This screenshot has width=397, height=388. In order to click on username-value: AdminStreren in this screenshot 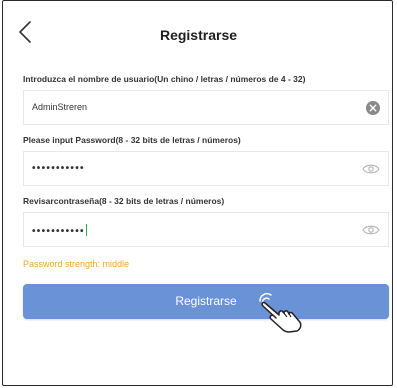, I will do `click(59, 107)`.